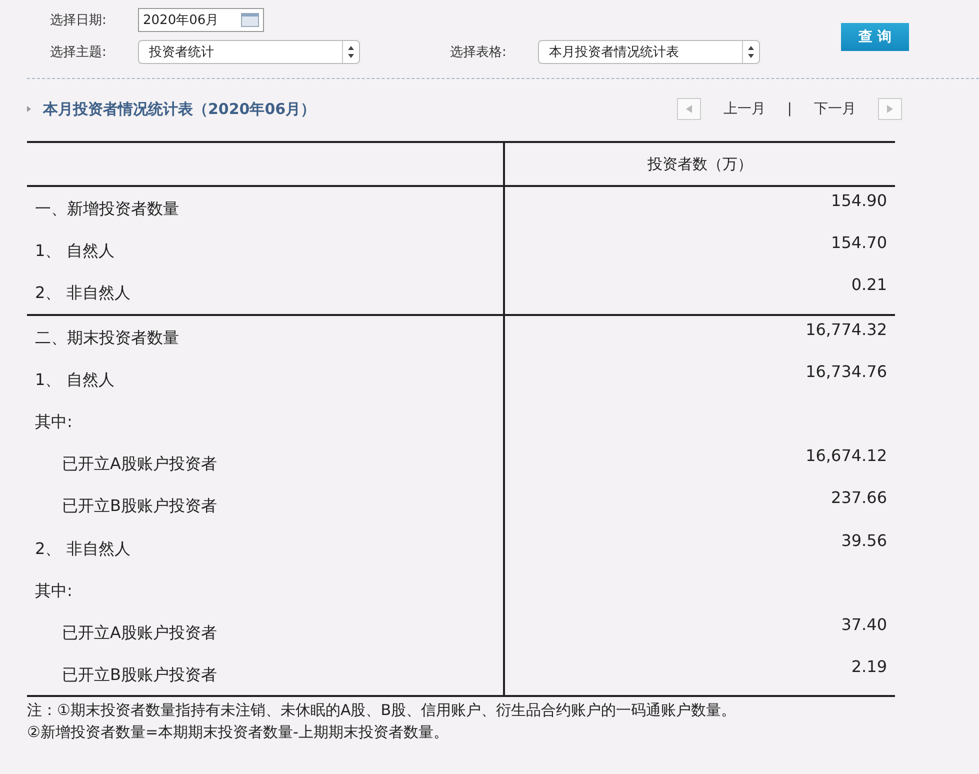 This screenshot has width=979, height=774. Describe the element at coordinates (179, 109) in the screenshot. I see `report-title: 本月投资者情况统计表（2020年06月）` at that location.